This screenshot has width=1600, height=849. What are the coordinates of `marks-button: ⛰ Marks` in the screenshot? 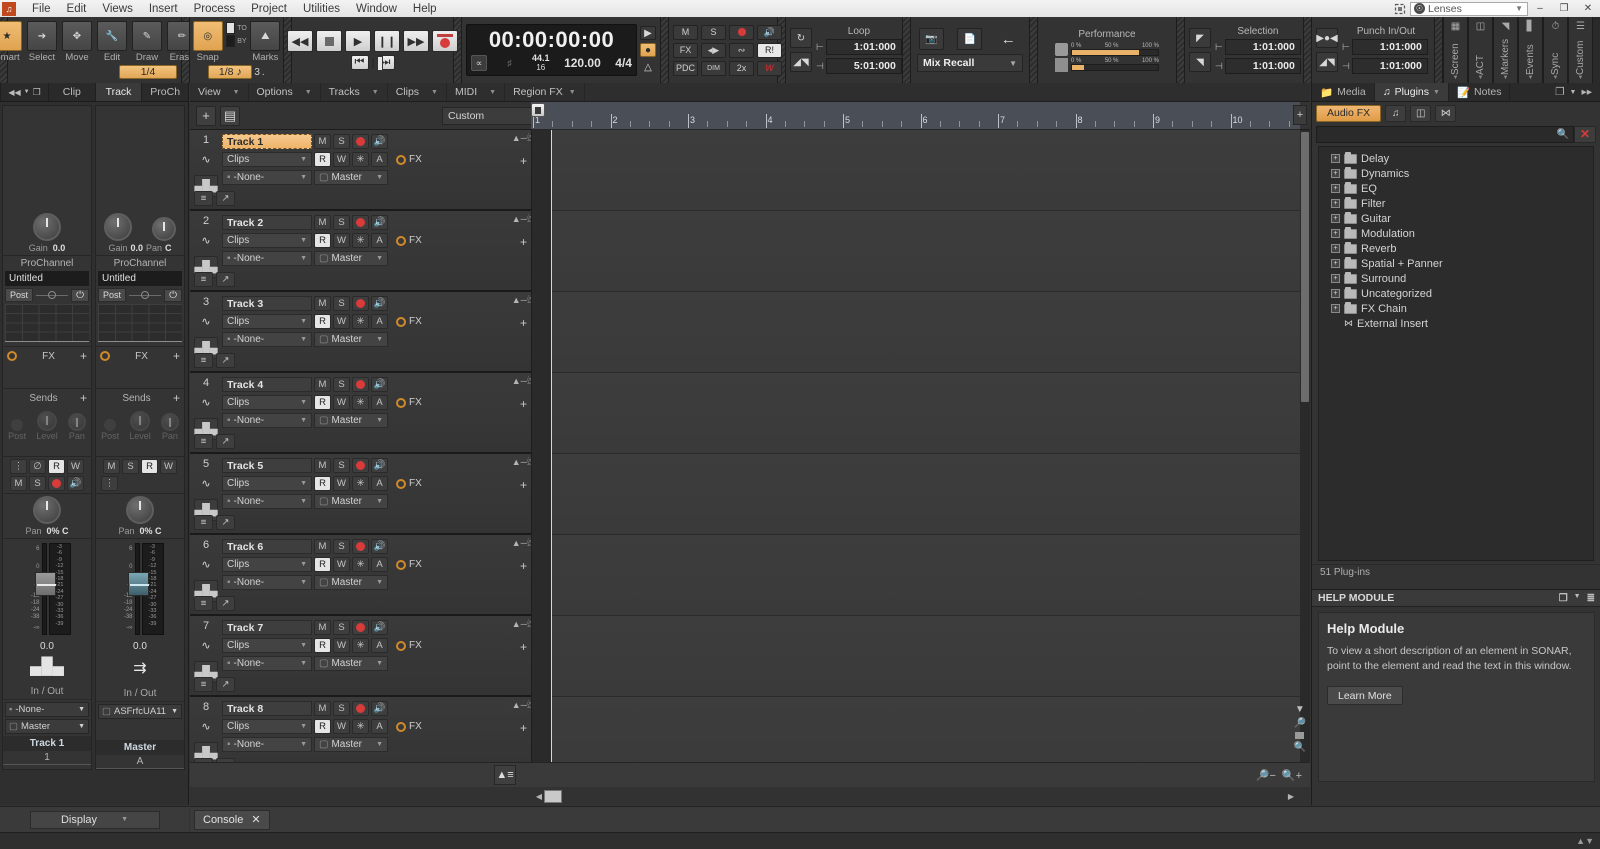 It's located at (265, 42).